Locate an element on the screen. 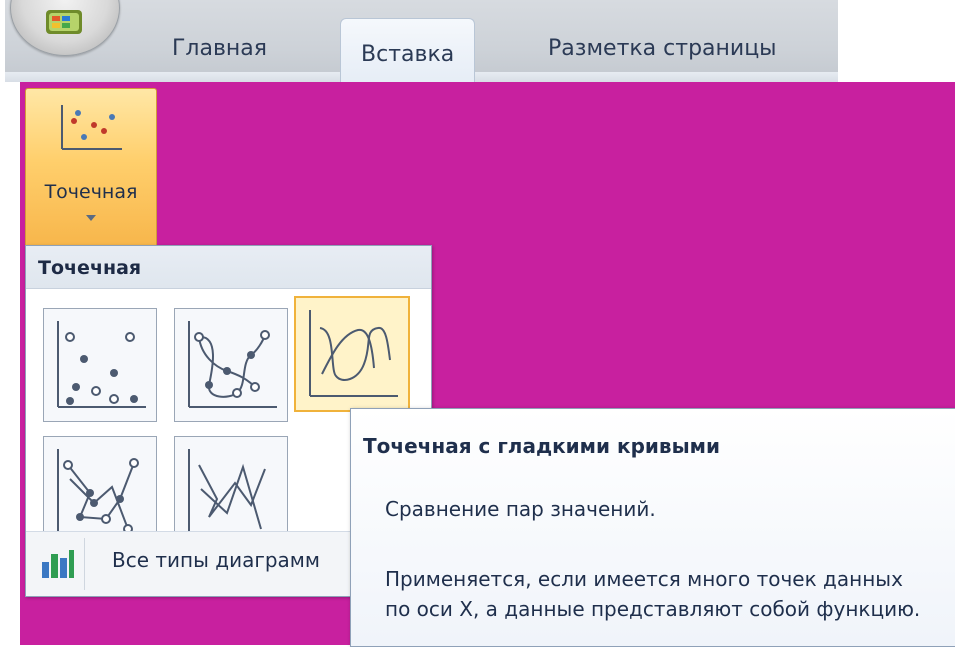 The image size is (955, 647). gallery-item-scatter-smooth-lines is located at coordinates (352, 354).